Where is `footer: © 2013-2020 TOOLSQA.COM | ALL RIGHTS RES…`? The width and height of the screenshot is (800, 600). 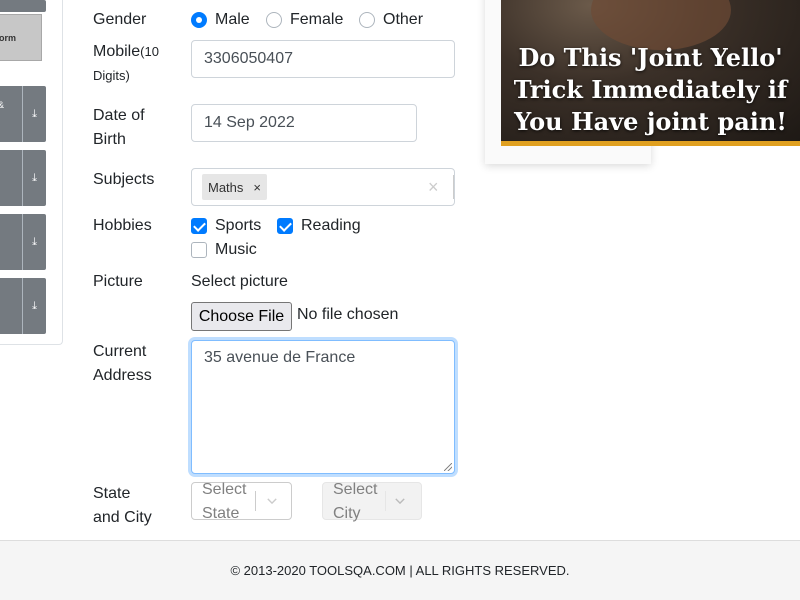
footer: © 2013-2020 TOOLSQA.COM | ALL RIGHTS RES… is located at coordinates (400, 570).